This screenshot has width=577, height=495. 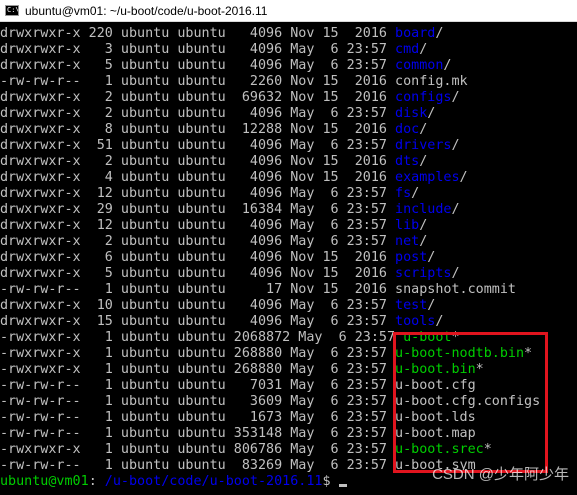 What do you see at coordinates (460, 353) in the screenshot?
I see `executable-name: u-boot-nodtb.bin` at bounding box center [460, 353].